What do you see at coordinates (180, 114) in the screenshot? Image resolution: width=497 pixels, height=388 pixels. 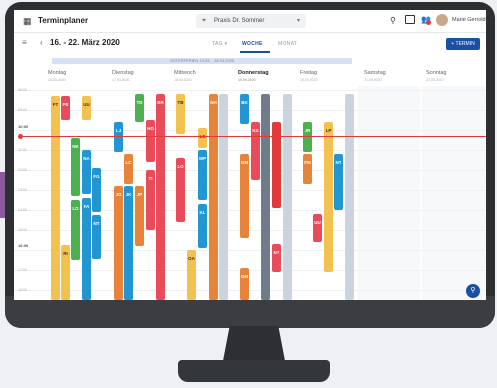 I see `appointment: TB` at bounding box center [180, 114].